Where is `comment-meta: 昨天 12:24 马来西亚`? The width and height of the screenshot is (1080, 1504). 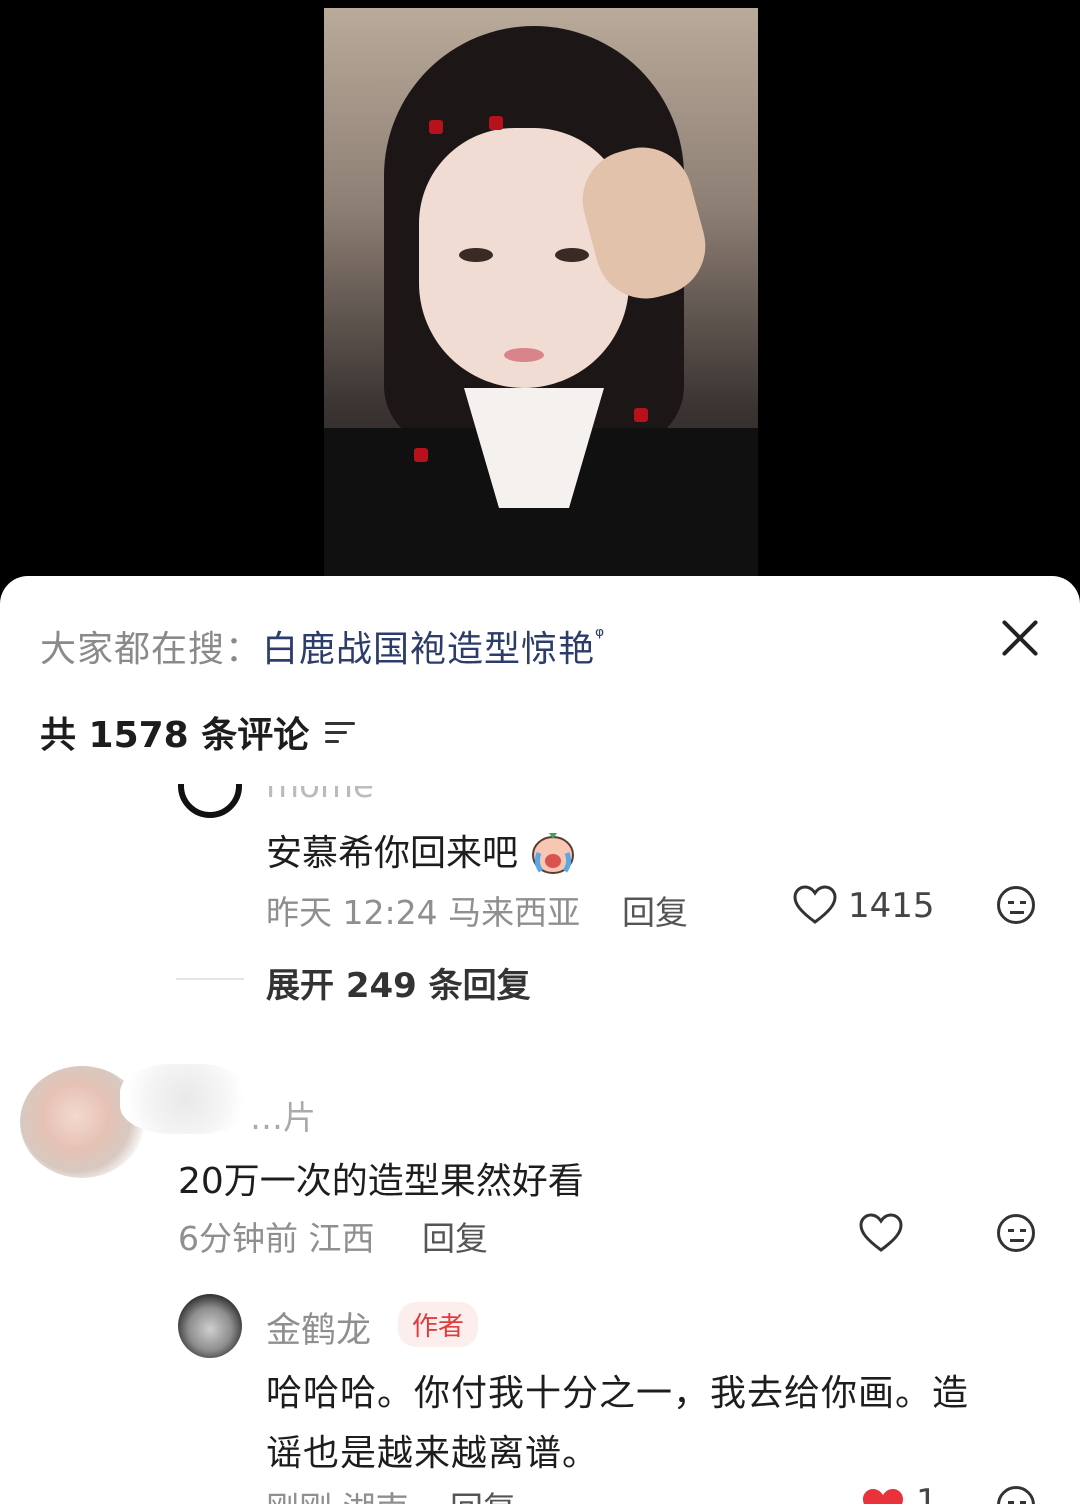 comment-meta: 昨天 12:24 马来西亚 is located at coordinates (423, 910).